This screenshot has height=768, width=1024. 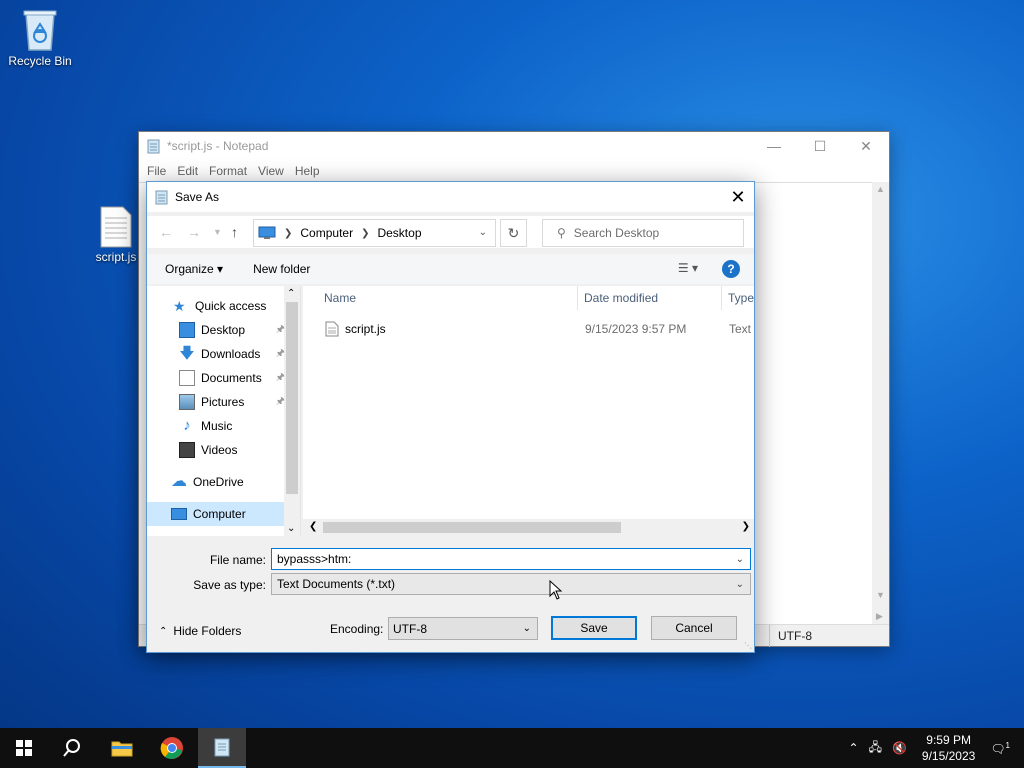 I want to click on search-input: ⚲ Search Desktop, so click(x=643, y=233).